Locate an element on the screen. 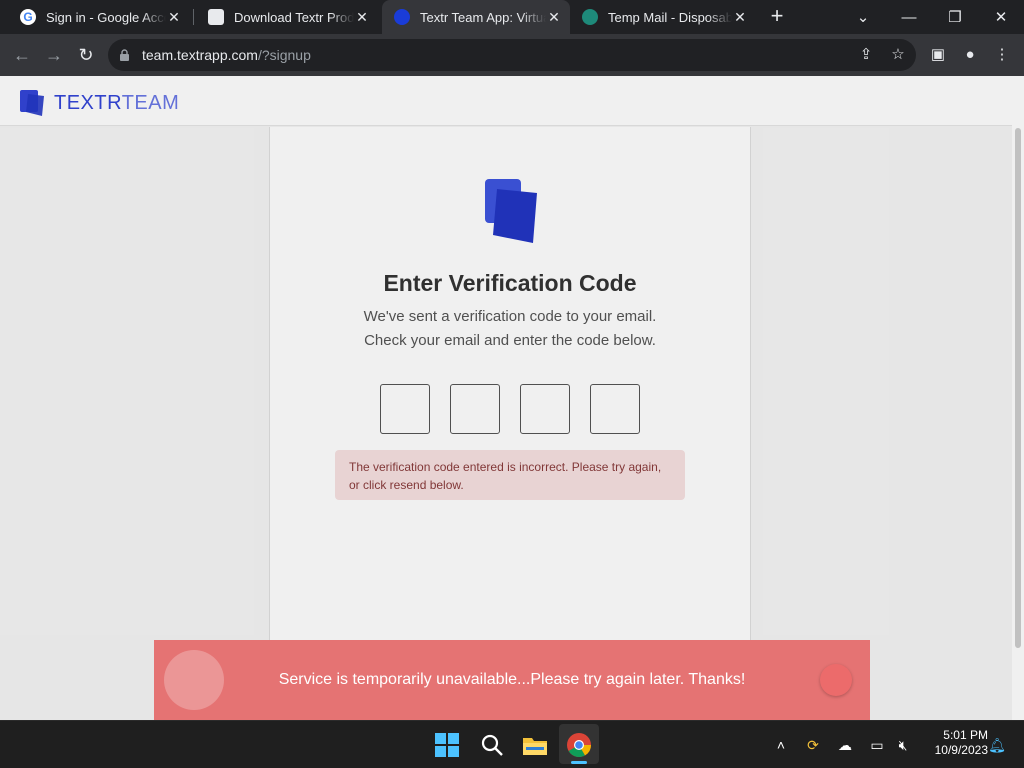  system-clock: 5:01 PM 10/9/2023 is located at coordinates (953, 743).